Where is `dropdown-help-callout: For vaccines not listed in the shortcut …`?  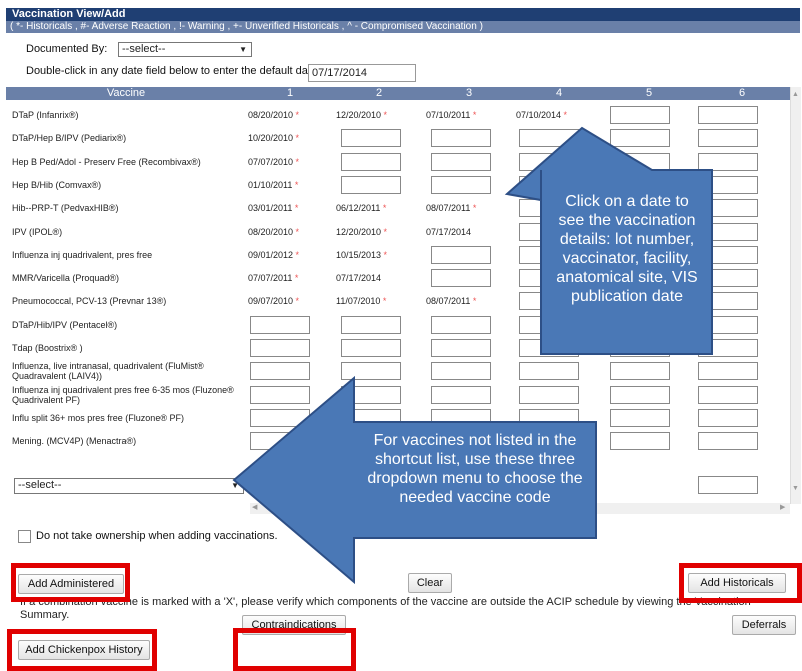 dropdown-help-callout: For vaccines not listed in the shortcut … is located at coordinates (475, 469).